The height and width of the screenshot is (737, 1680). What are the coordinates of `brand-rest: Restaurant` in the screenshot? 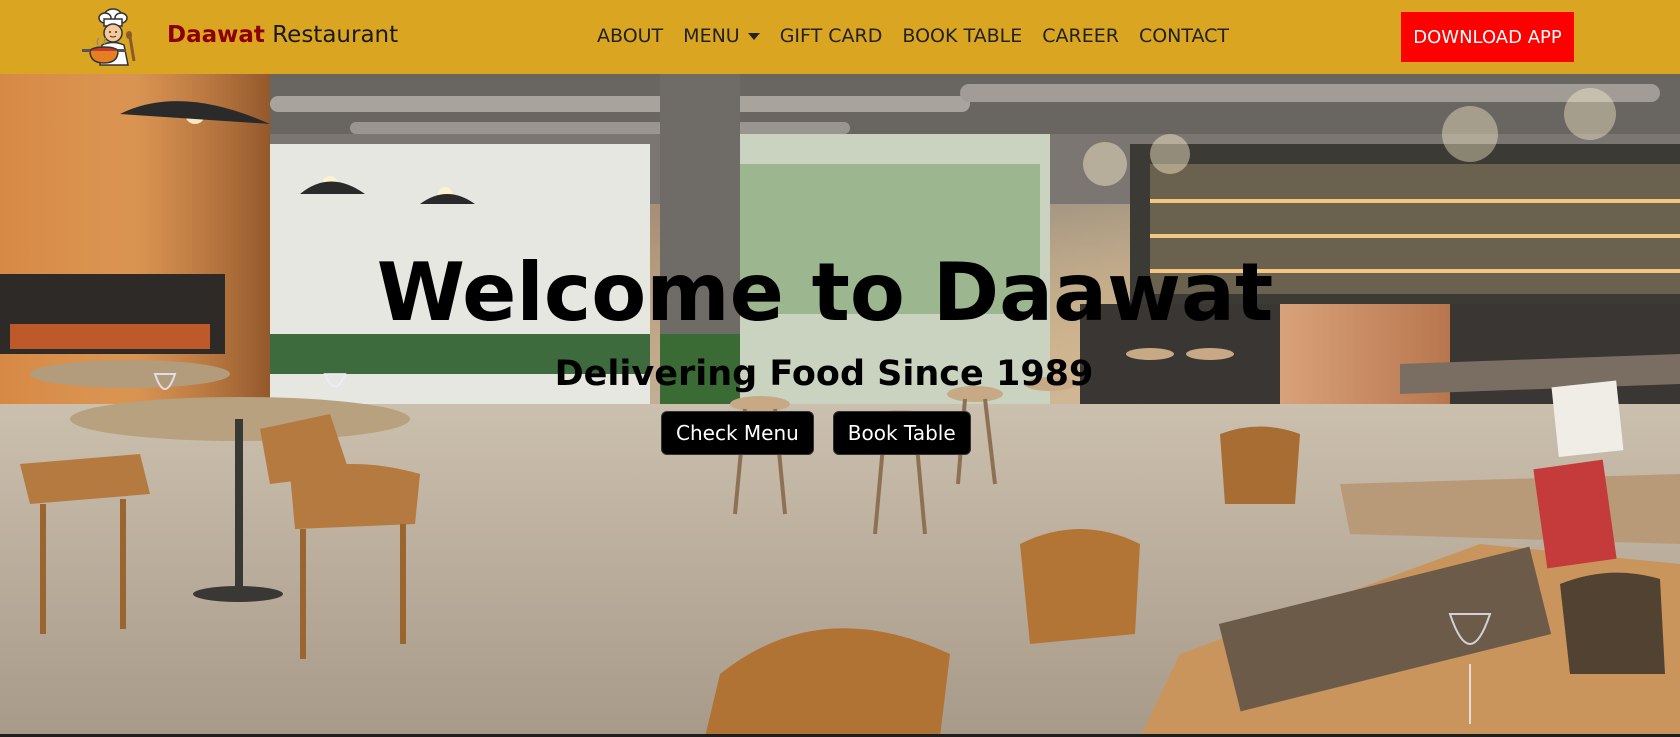 It's located at (331, 35).